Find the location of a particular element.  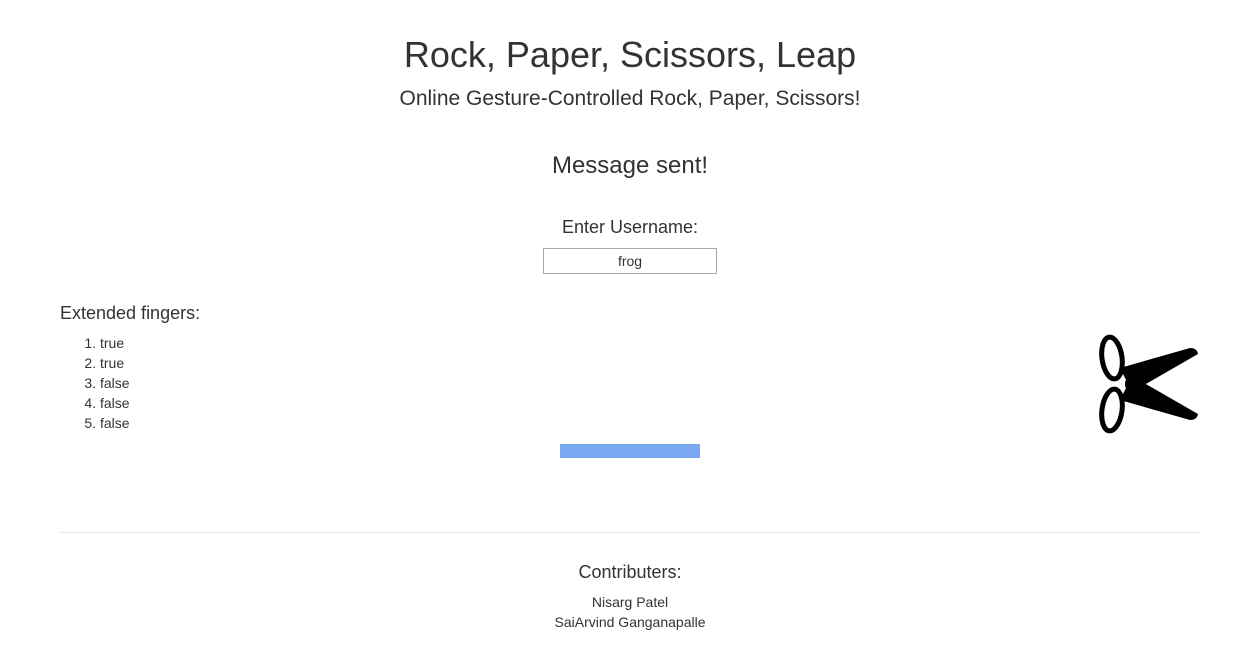

finger-3-state: false is located at coordinates (115, 383).